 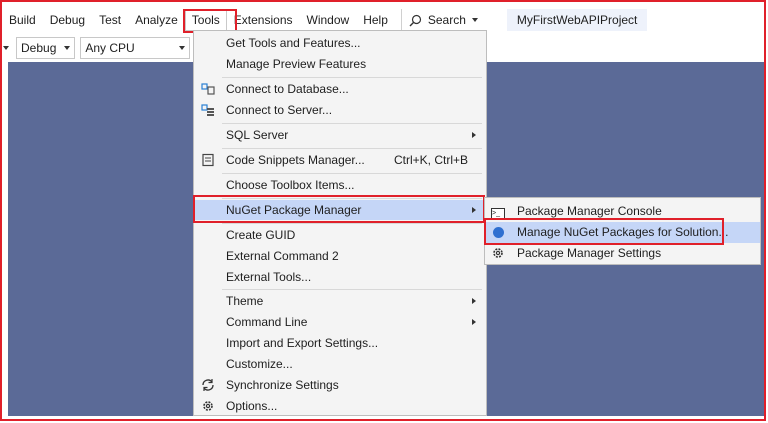 What do you see at coordinates (39, 48) in the screenshot?
I see `configuration-value: Debug` at bounding box center [39, 48].